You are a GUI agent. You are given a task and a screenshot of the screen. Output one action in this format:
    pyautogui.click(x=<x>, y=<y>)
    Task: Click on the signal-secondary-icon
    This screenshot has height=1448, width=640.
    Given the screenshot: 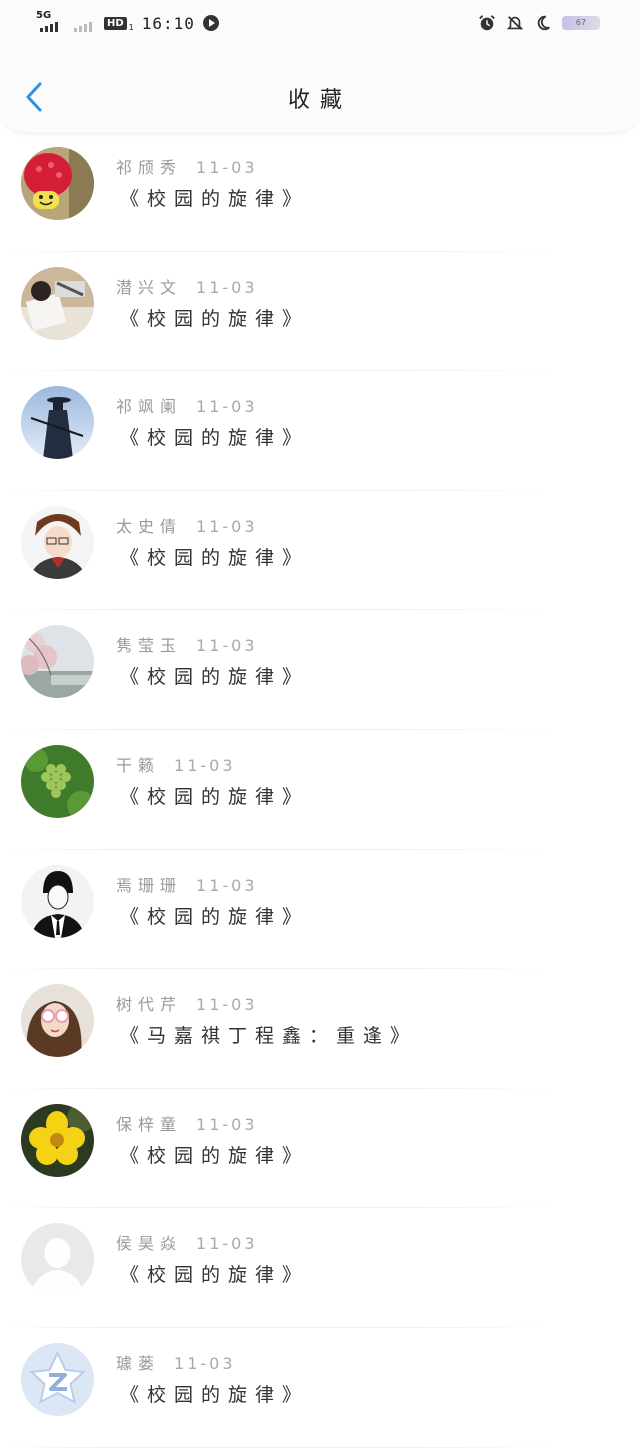 What is the action you would take?
    pyautogui.click(x=85, y=23)
    